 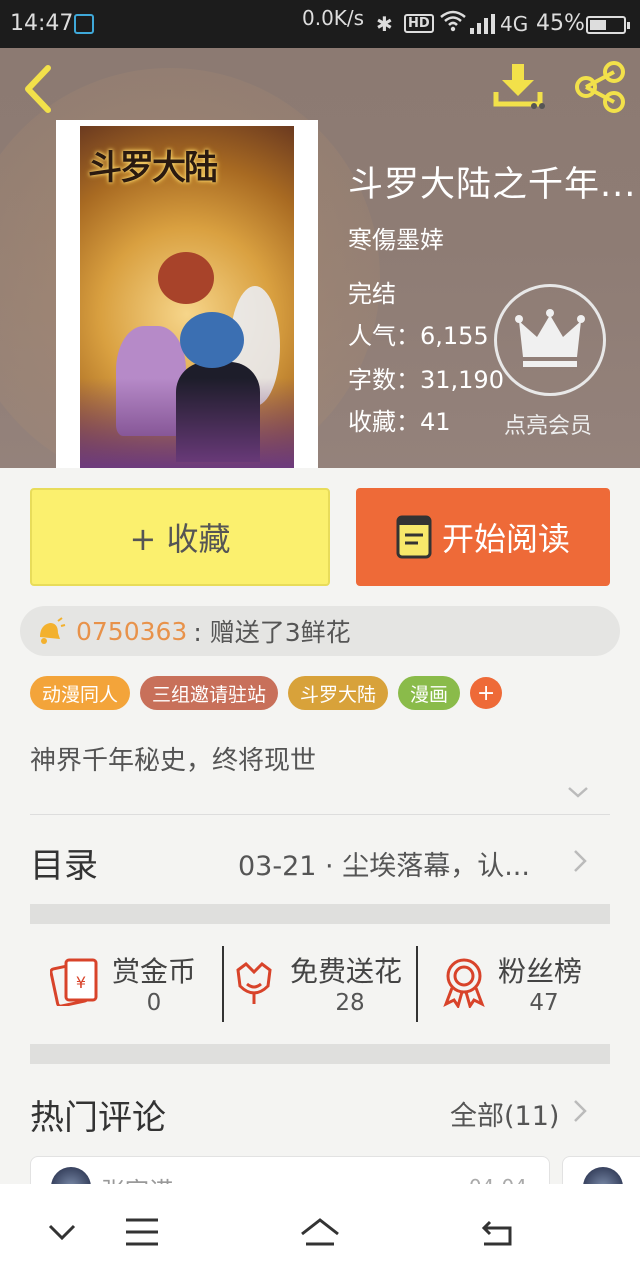 I want to click on all-comments-label: 全部(11), so click(x=505, y=1116).